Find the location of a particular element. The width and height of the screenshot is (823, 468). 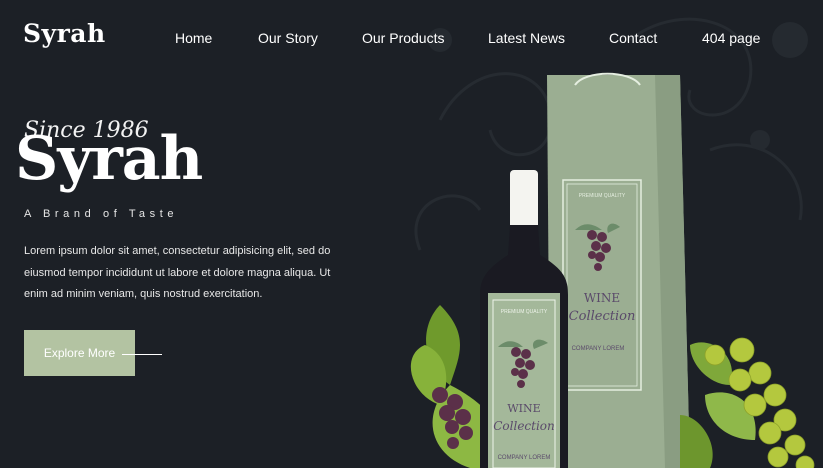

button-underline is located at coordinates (142, 354).